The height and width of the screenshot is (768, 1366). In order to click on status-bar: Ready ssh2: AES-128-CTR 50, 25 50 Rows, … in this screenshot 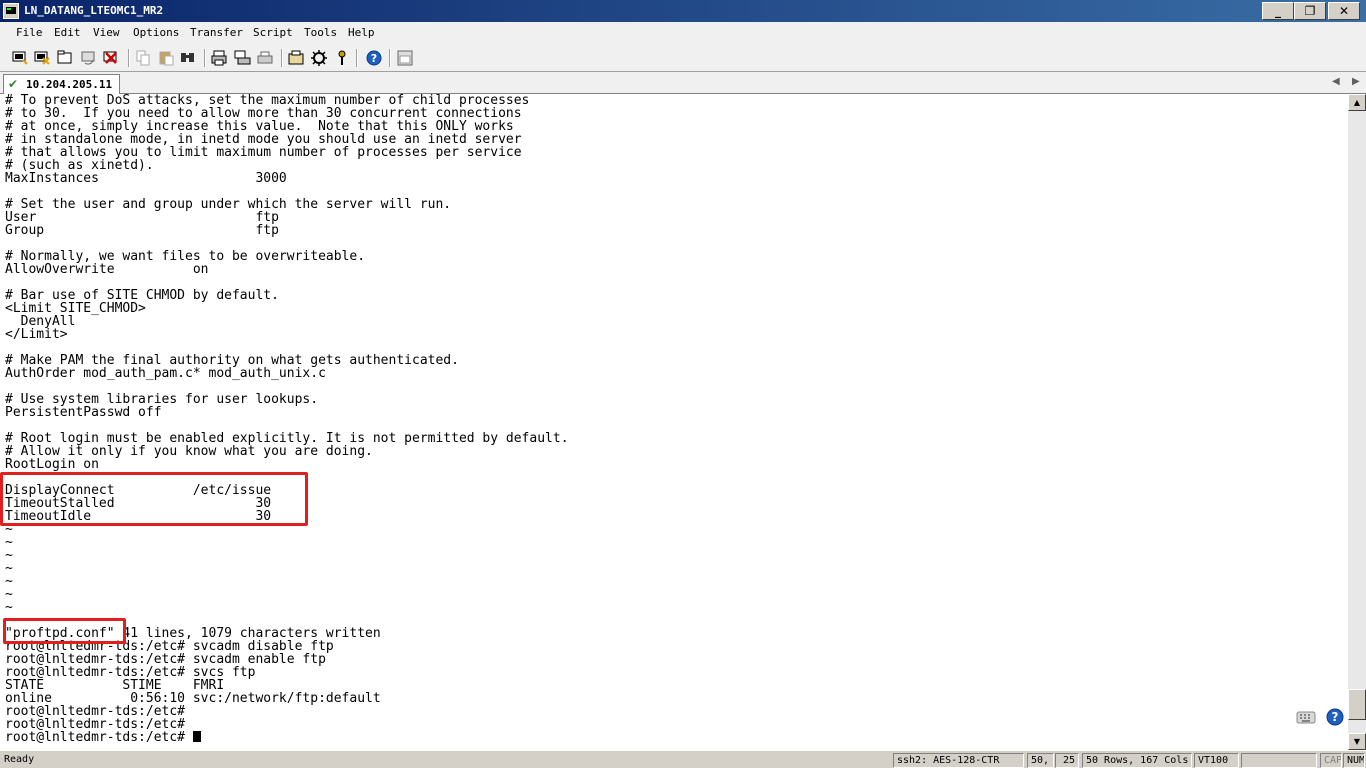, I will do `click(683, 759)`.